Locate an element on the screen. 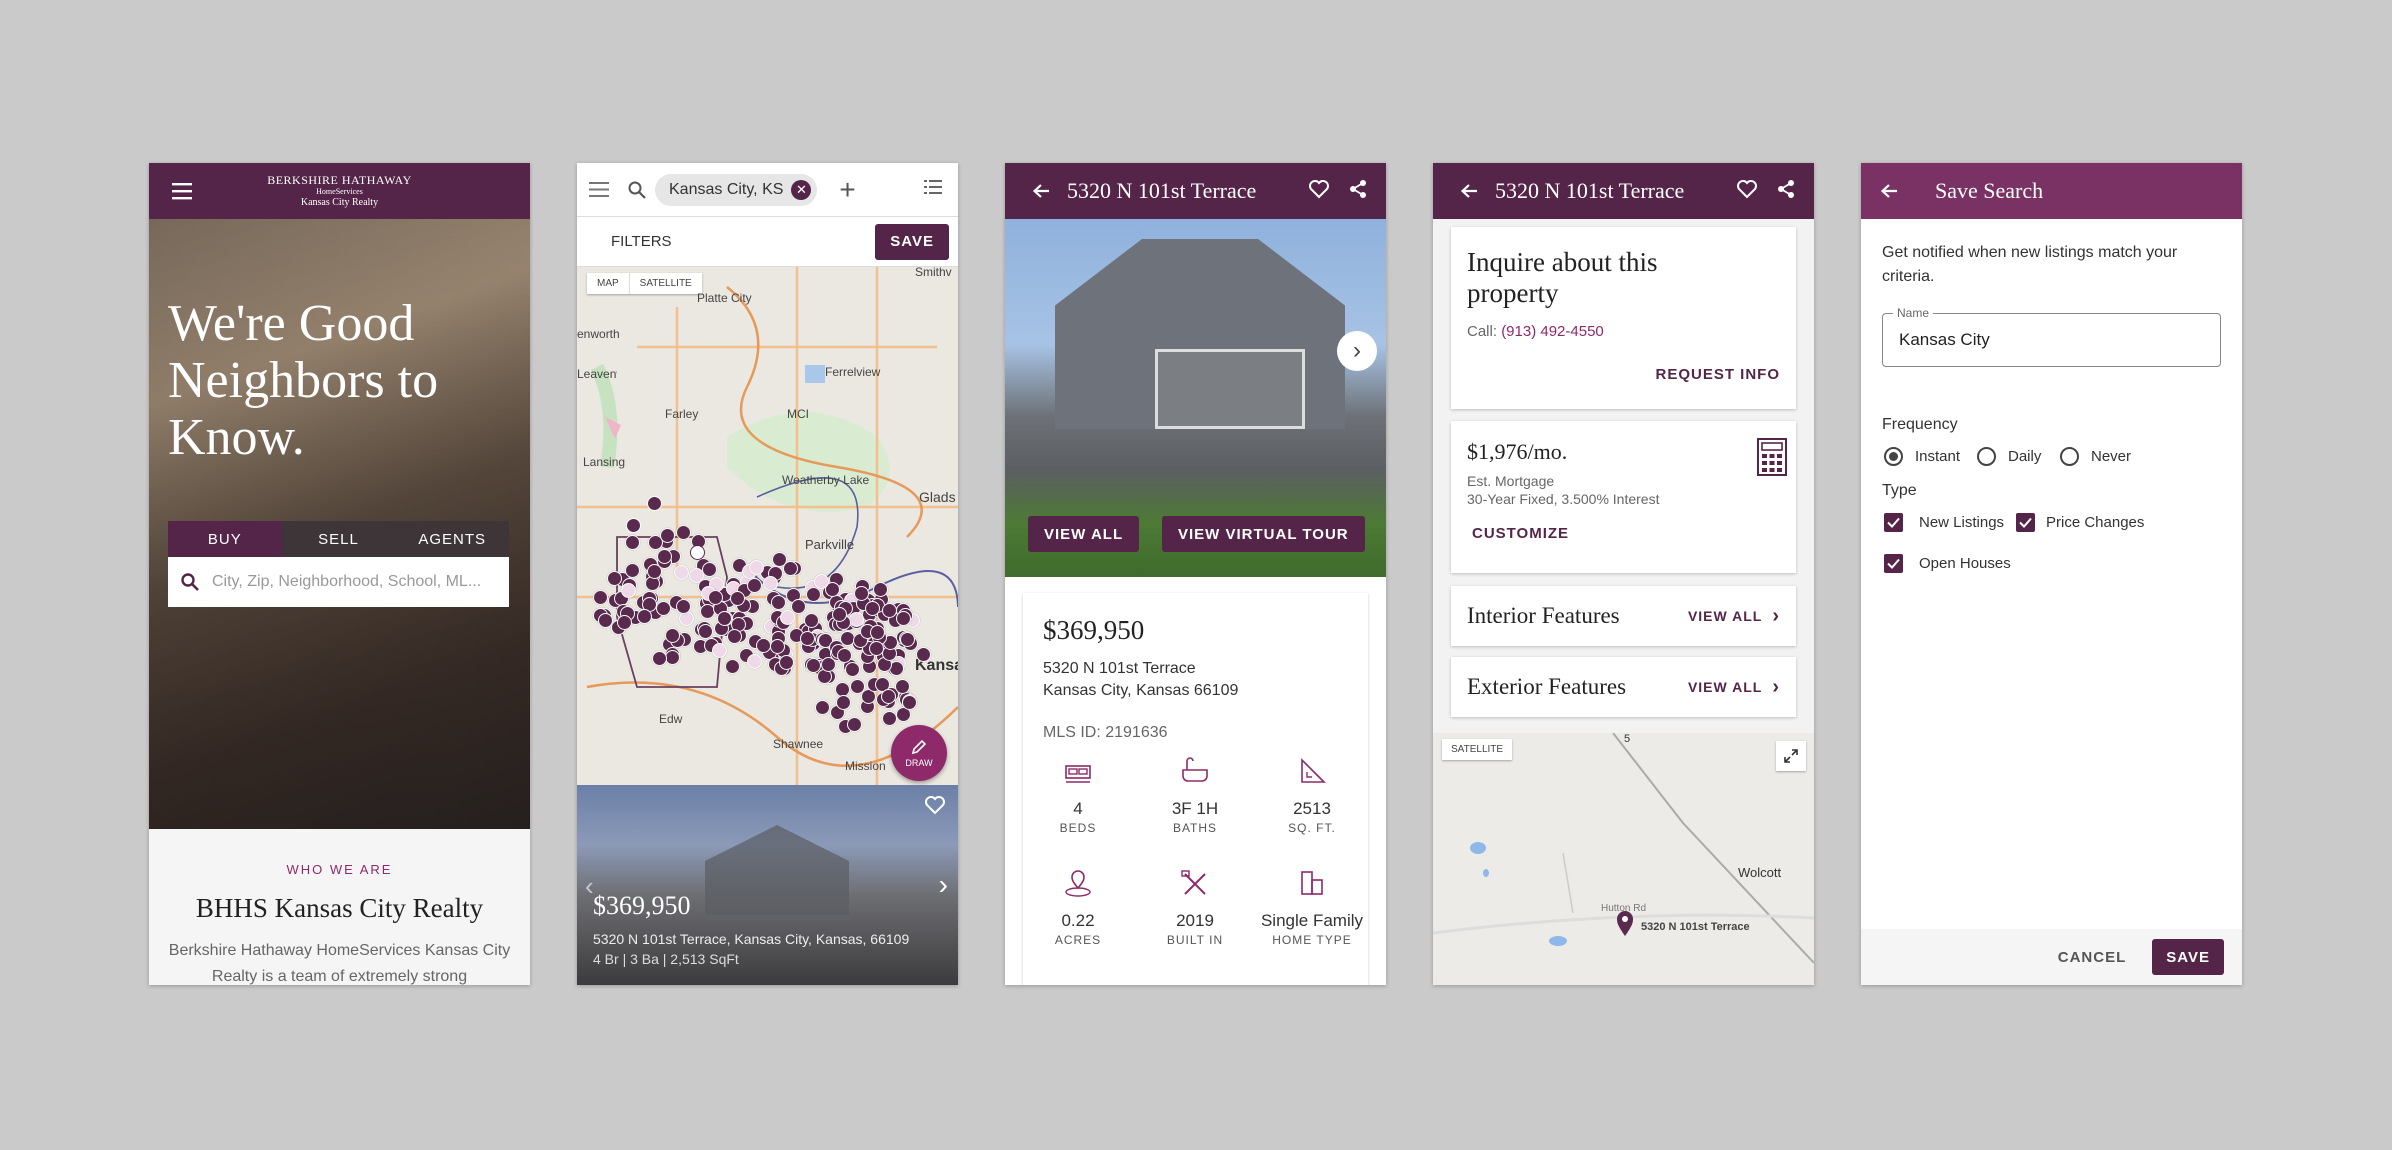 This screenshot has height=1150, width=2392. save-search-button: SAVE is located at coordinates (912, 241).